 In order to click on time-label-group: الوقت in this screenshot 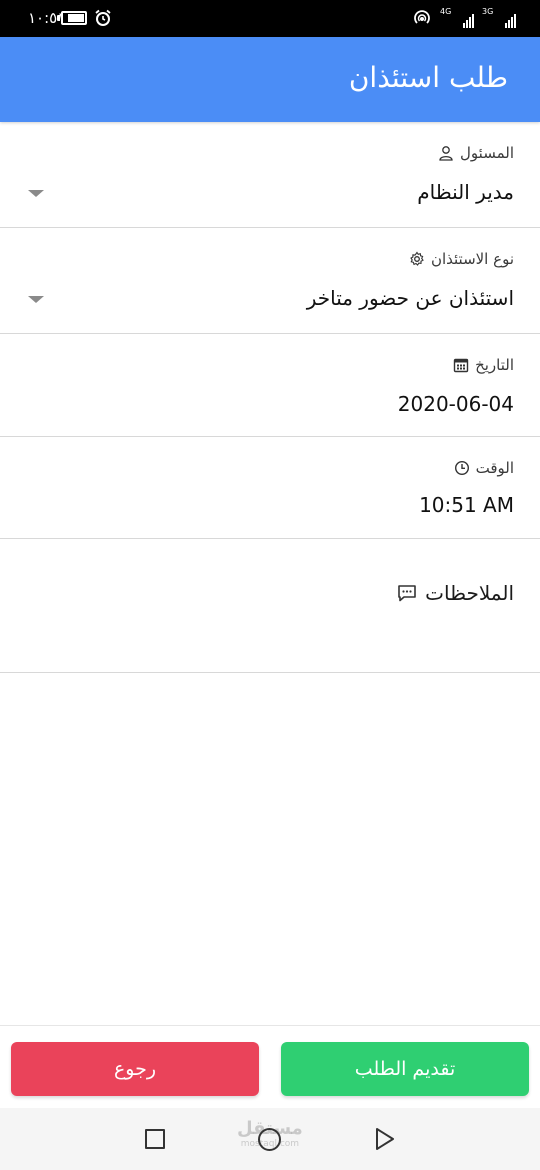, I will do `click(484, 468)`.